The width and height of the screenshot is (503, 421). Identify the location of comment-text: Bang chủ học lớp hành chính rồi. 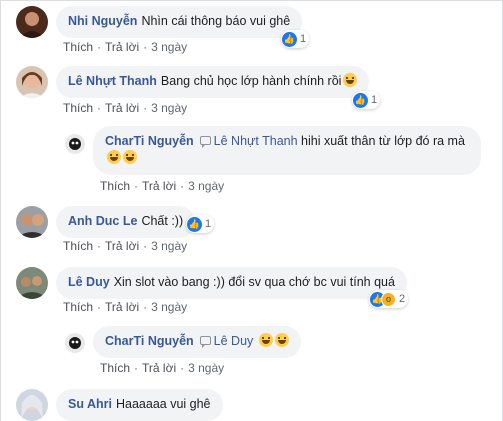
(251, 81).